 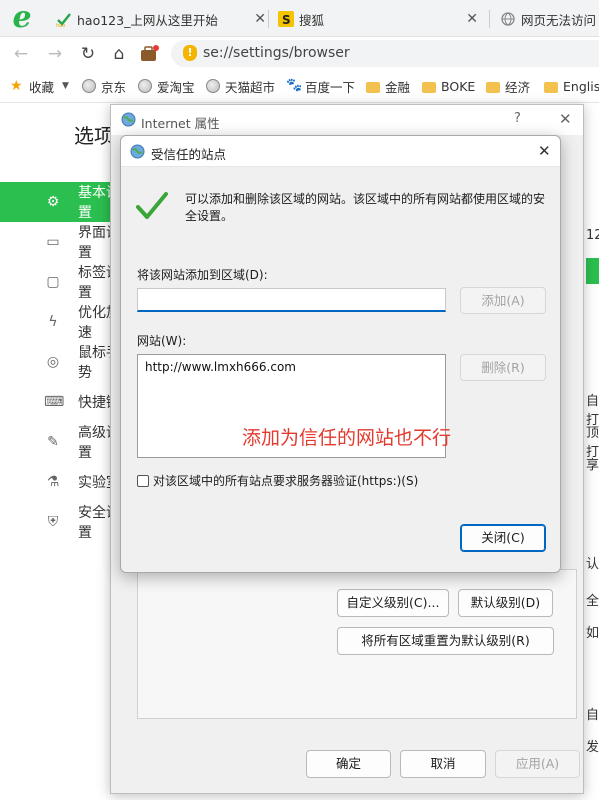 I want to click on bookmark-folder: English, so click(x=571, y=86).